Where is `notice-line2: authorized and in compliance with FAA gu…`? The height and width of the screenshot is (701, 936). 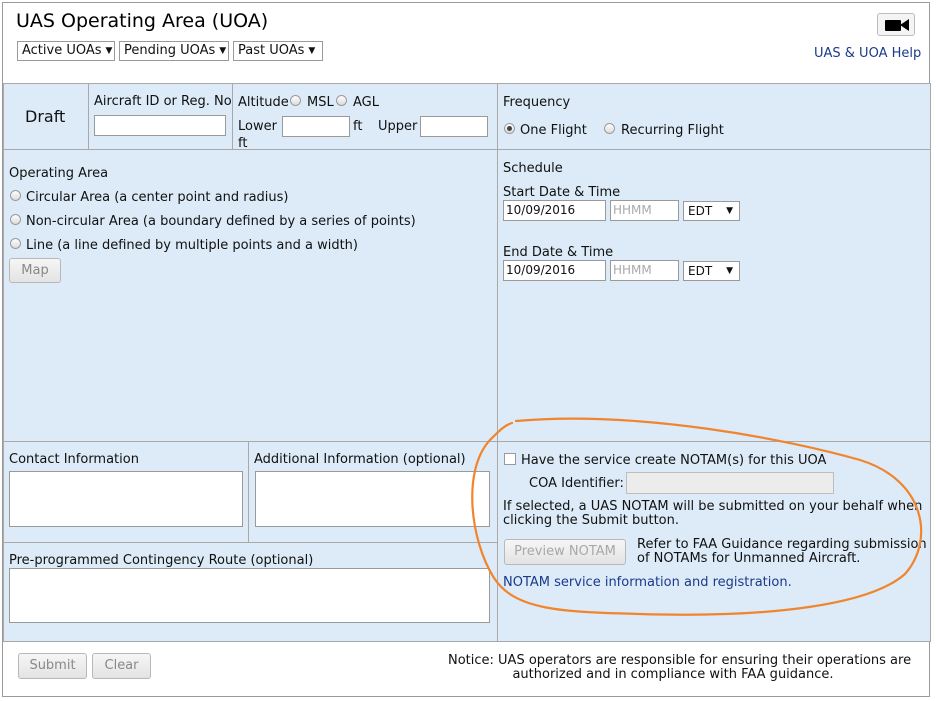 notice-line2: authorized and in compliance with FAA gu… is located at coordinates (673, 674).